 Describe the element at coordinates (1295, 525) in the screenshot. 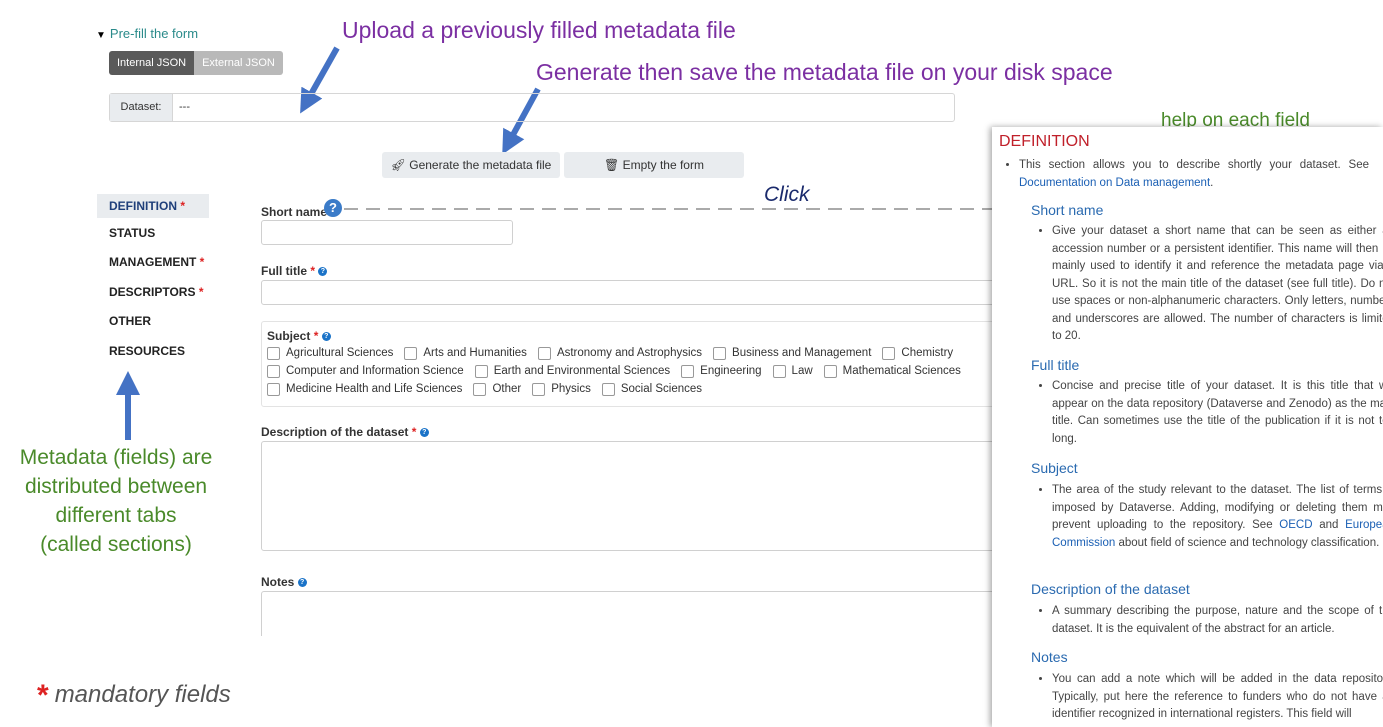

I see `oecd-link: OECD` at that location.